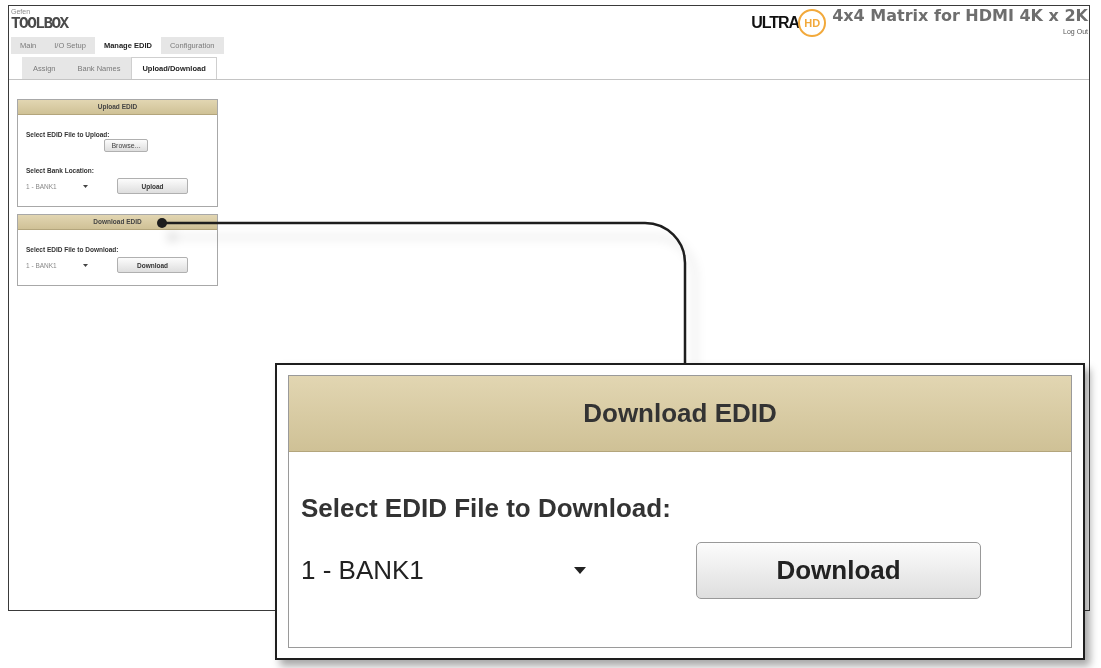 This screenshot has width=1101, height=668. Describe the element at coordinates (680, 414) in the screenshot. I see `panel-header: Download EDID` at that location.